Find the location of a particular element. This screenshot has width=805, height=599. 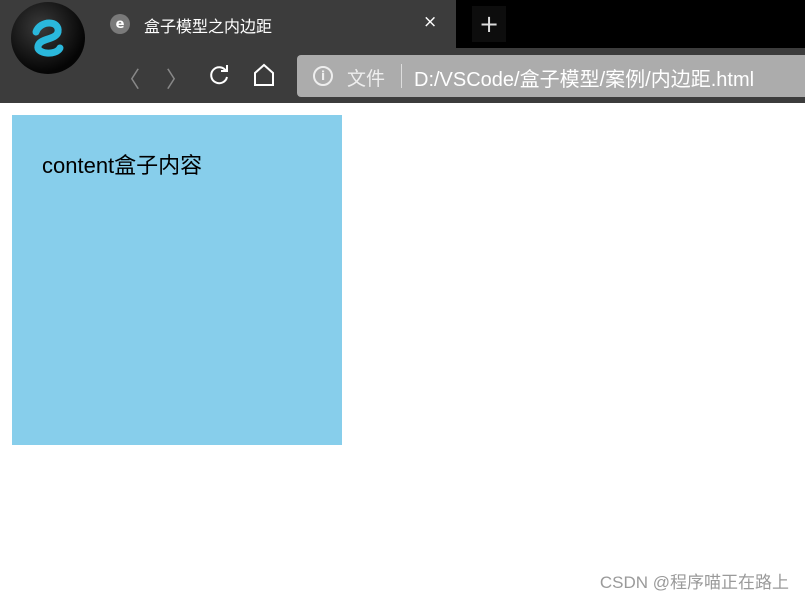

url-text: D:/VSCode/盒子模型/案例/内边距.html is located at coordinates (584, 77).